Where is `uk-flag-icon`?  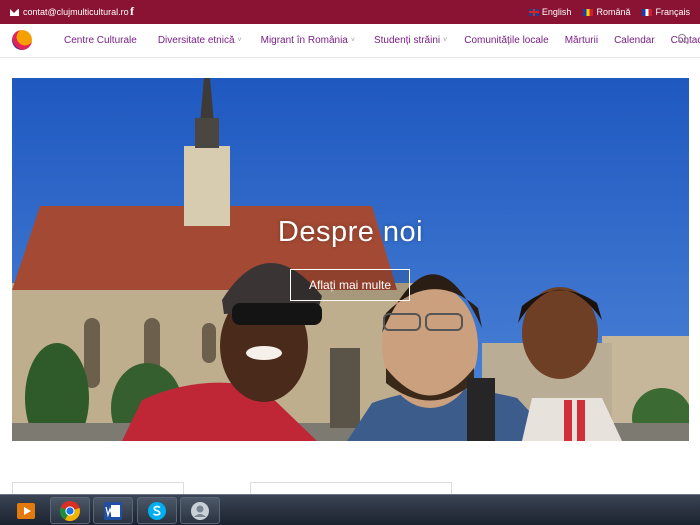
uk-flag-icon is located at coordinates (533, 12).